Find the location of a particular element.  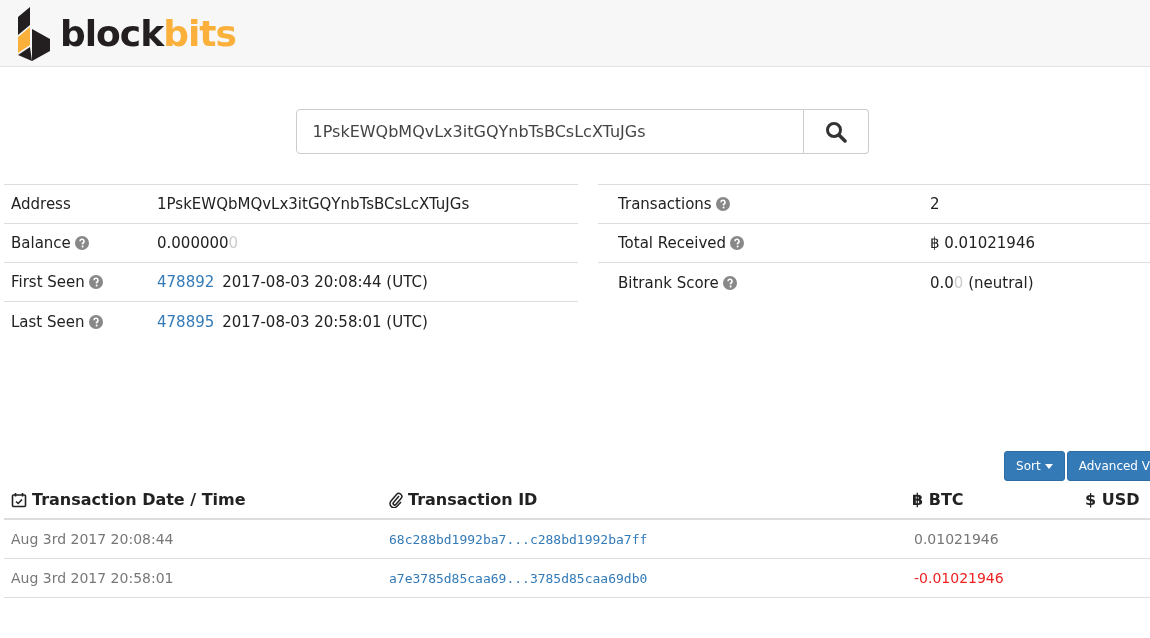

field-value: 2017-08-03 20:08:44 (UTC) is located at coordinates (325, 282).